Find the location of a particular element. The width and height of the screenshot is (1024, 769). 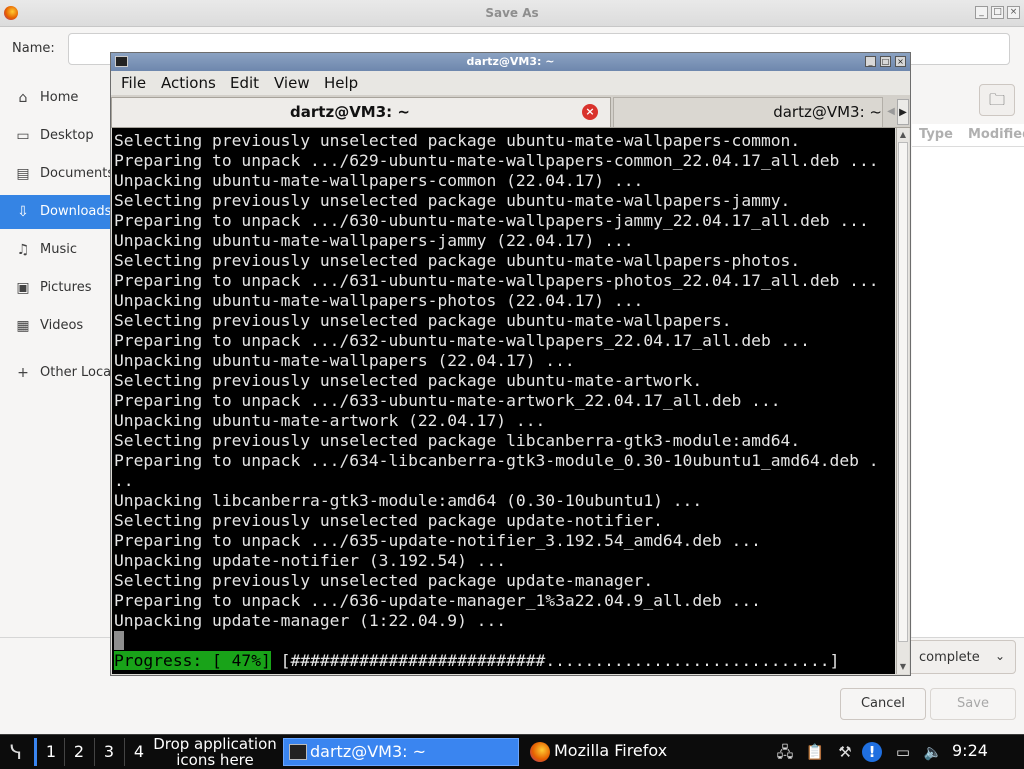

close-tab-icon: × is located at coordinates (590, 112).